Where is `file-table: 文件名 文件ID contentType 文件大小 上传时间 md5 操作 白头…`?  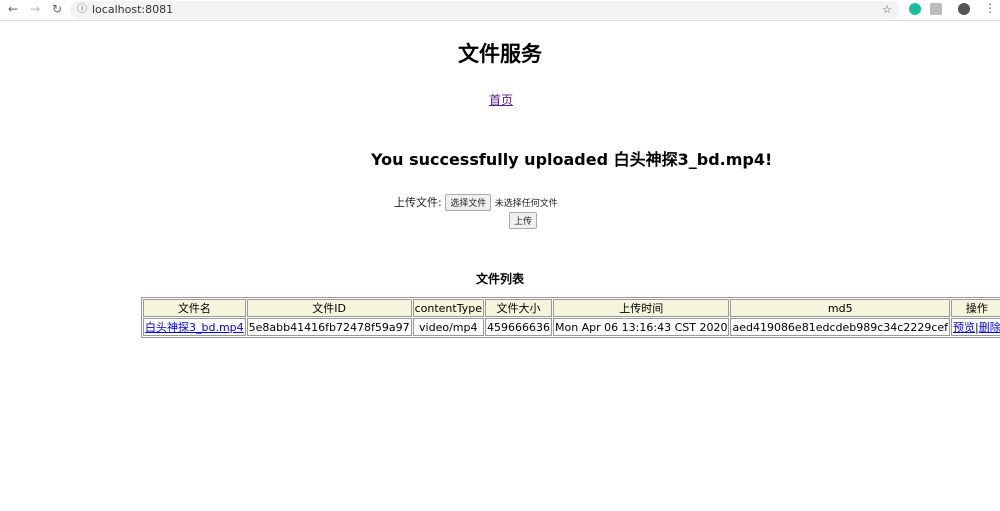
file-table: 文件名 文件ID contentType 文件大小 上传时间 md5 操作 白头… is located at coordinates (570, 317).